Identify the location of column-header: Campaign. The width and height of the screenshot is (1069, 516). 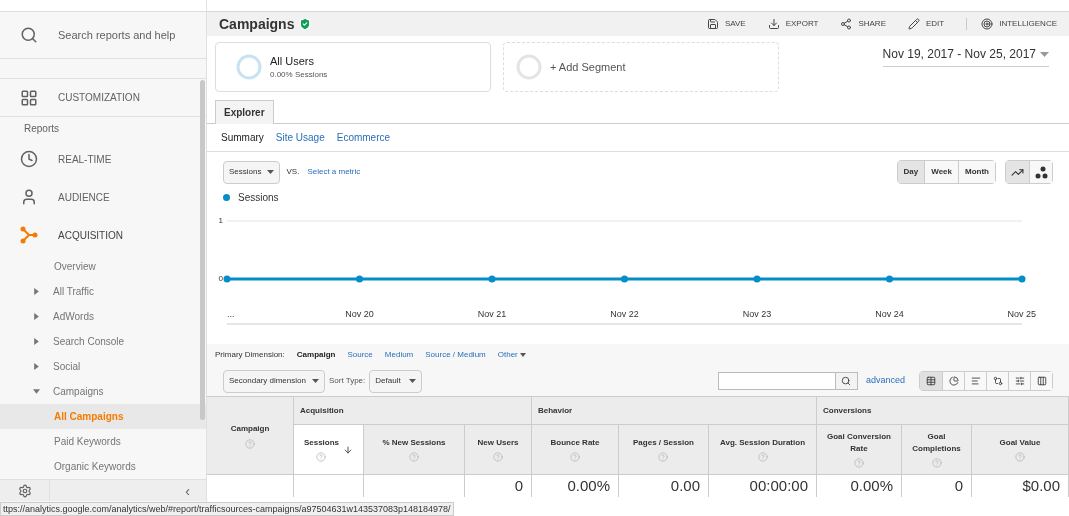
(250, 436).